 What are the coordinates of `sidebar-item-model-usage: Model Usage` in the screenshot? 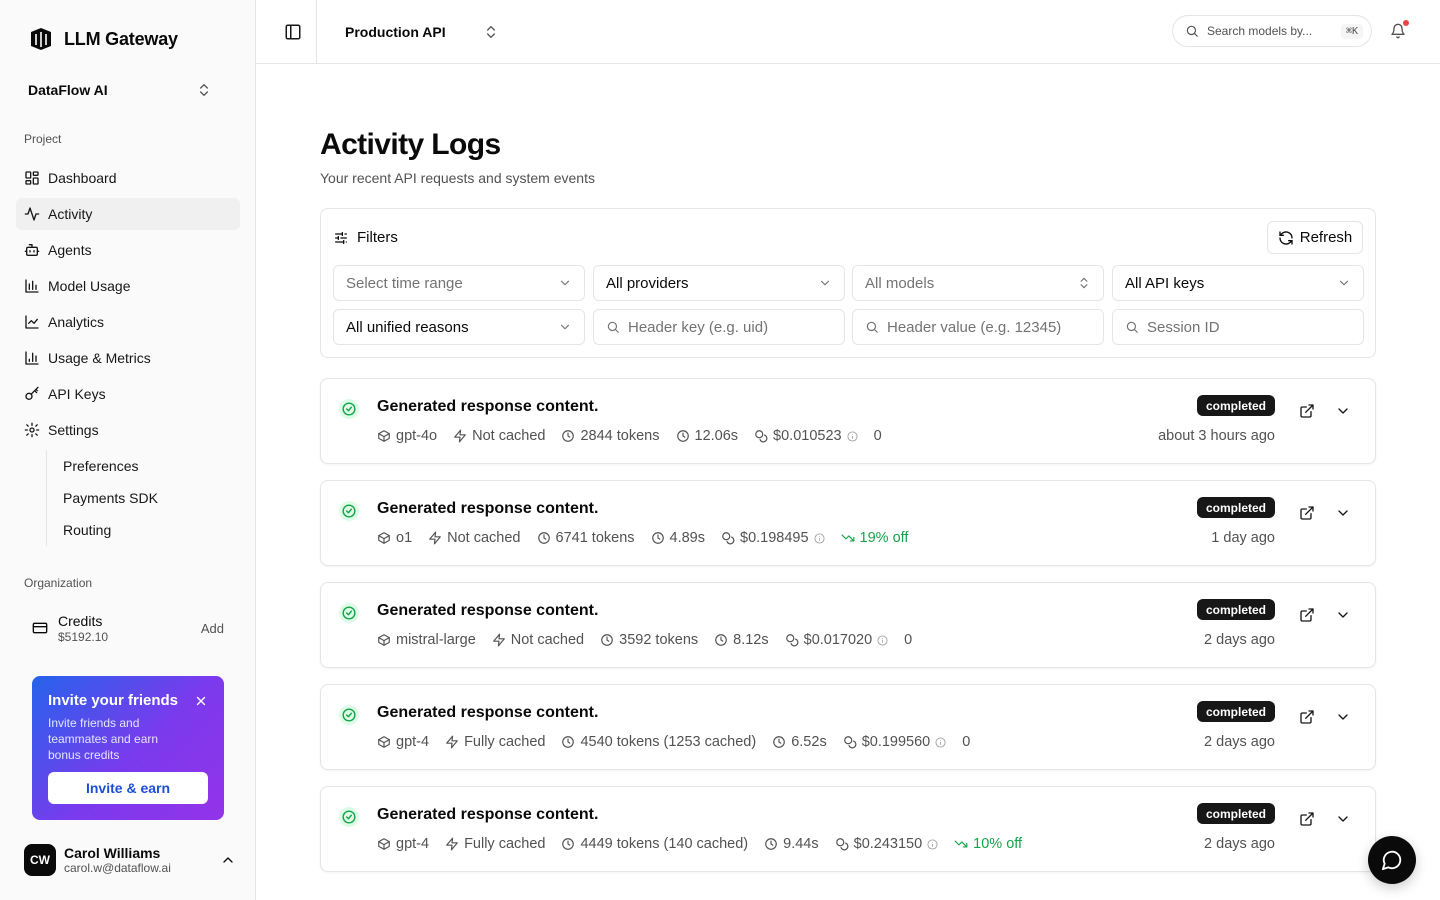 It's located at (128, 286).